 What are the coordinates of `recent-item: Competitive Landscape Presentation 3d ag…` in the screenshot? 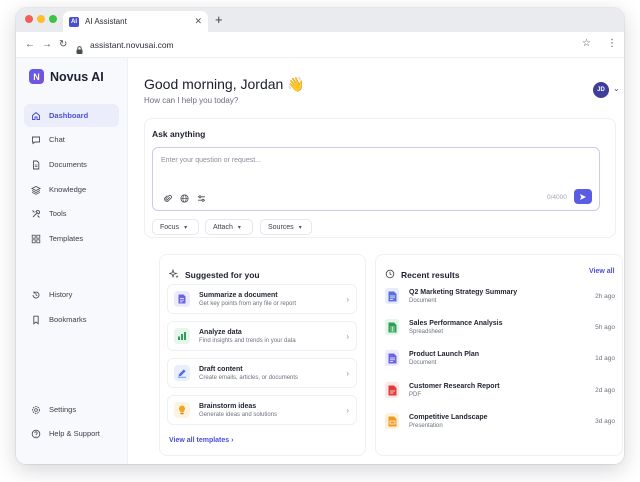 It's located at (500, 421).